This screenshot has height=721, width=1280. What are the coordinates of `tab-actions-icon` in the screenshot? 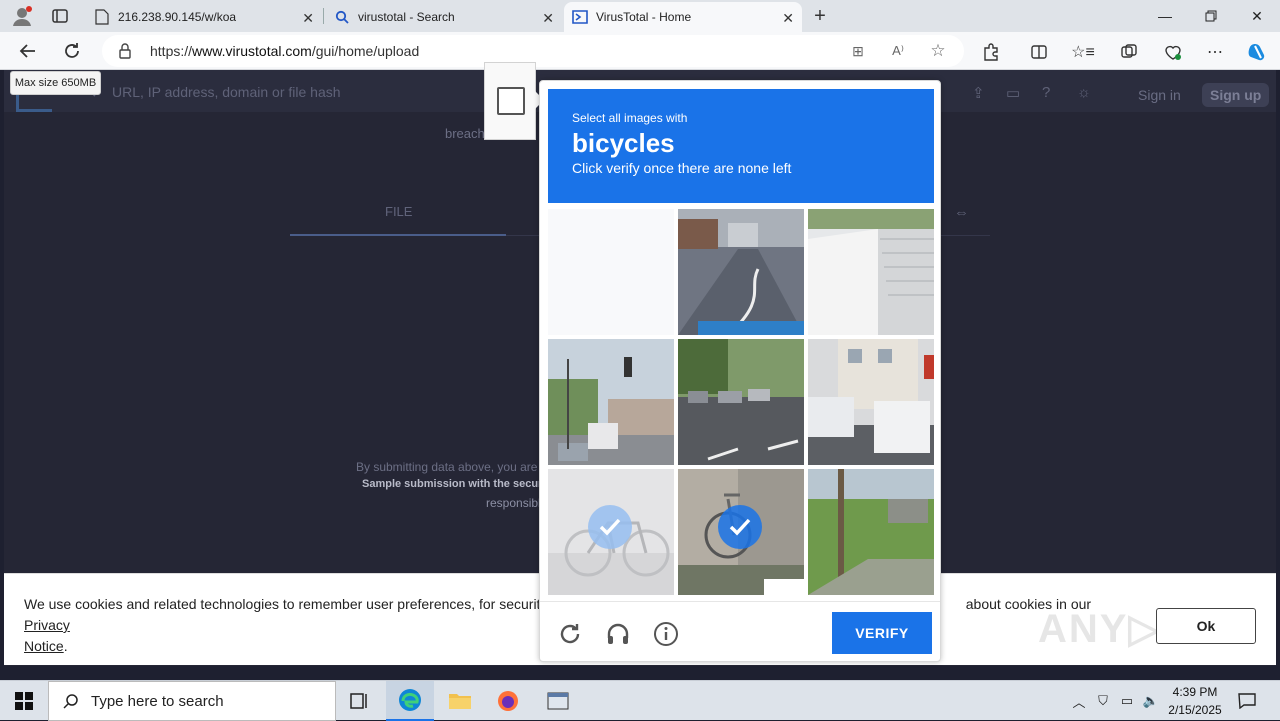 It's located at (60, 16).